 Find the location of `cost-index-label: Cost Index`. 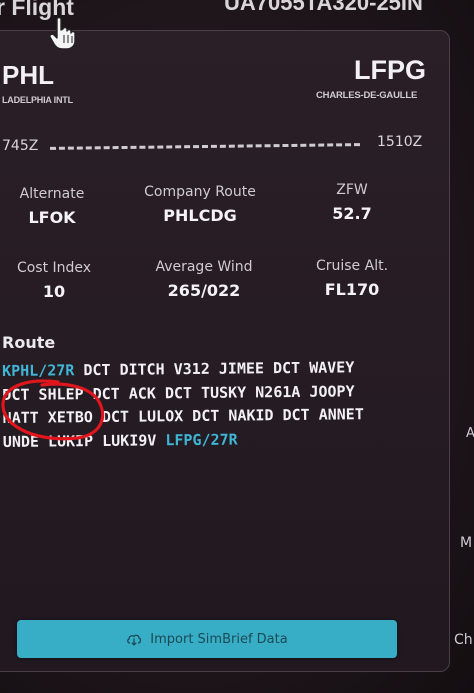

cost-index-label: Cost Index is located at coordinates (54, 268).